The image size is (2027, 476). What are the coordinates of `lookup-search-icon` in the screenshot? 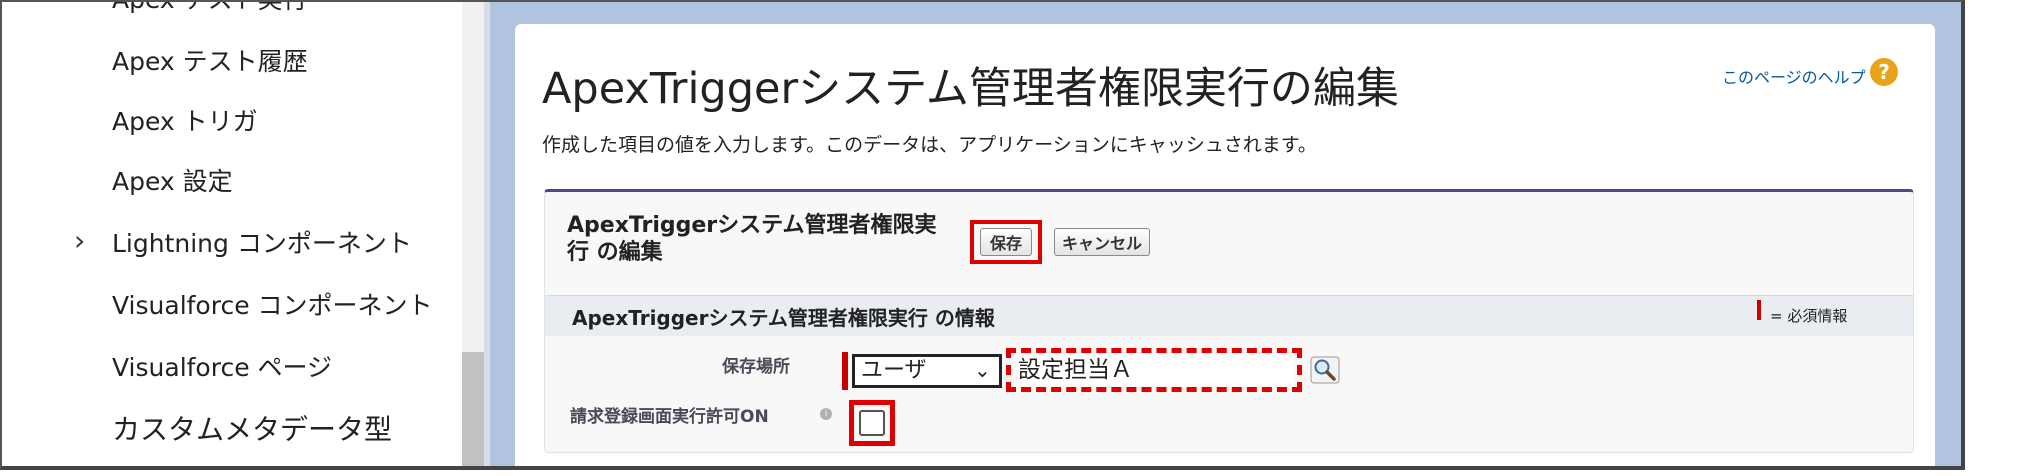 It's located at (1325, 370).